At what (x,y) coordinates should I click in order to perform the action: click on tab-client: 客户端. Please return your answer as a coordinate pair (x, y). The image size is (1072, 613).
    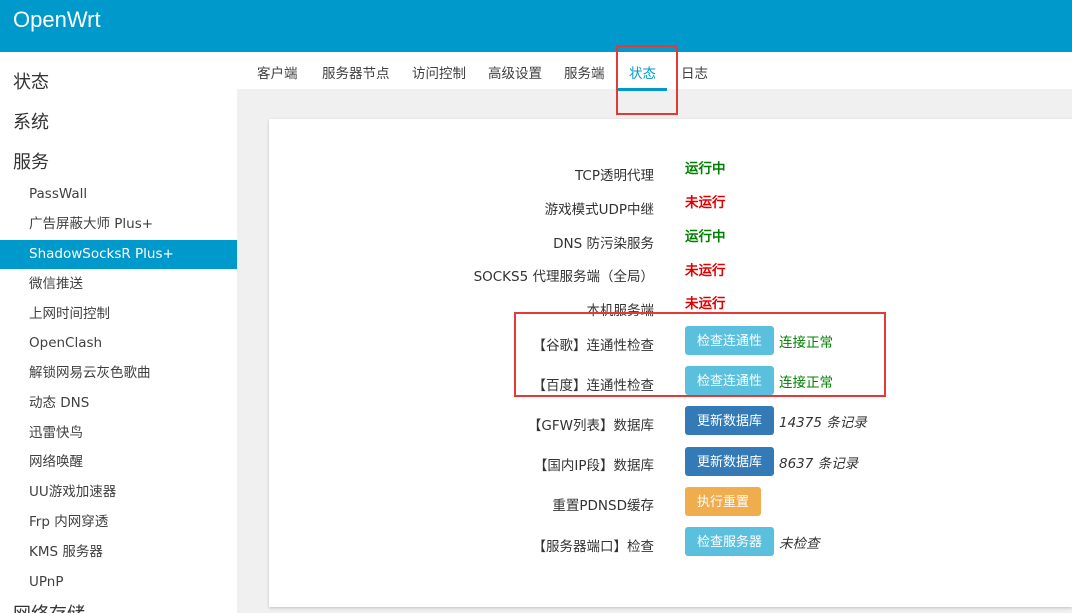
    Looking at the image, I should click on (277, 72).